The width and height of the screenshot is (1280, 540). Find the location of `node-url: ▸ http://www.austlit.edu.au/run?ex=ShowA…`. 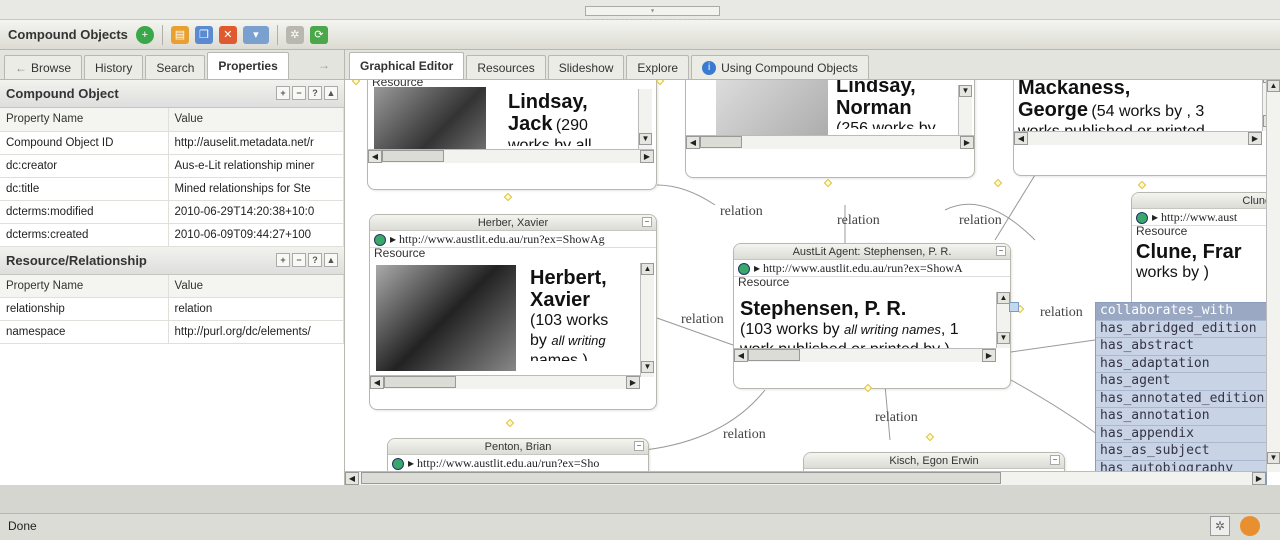

node-url: ▸ http://www.austlit.edu.au/run?ex=ShowA… is located at coordinates (513, 239).